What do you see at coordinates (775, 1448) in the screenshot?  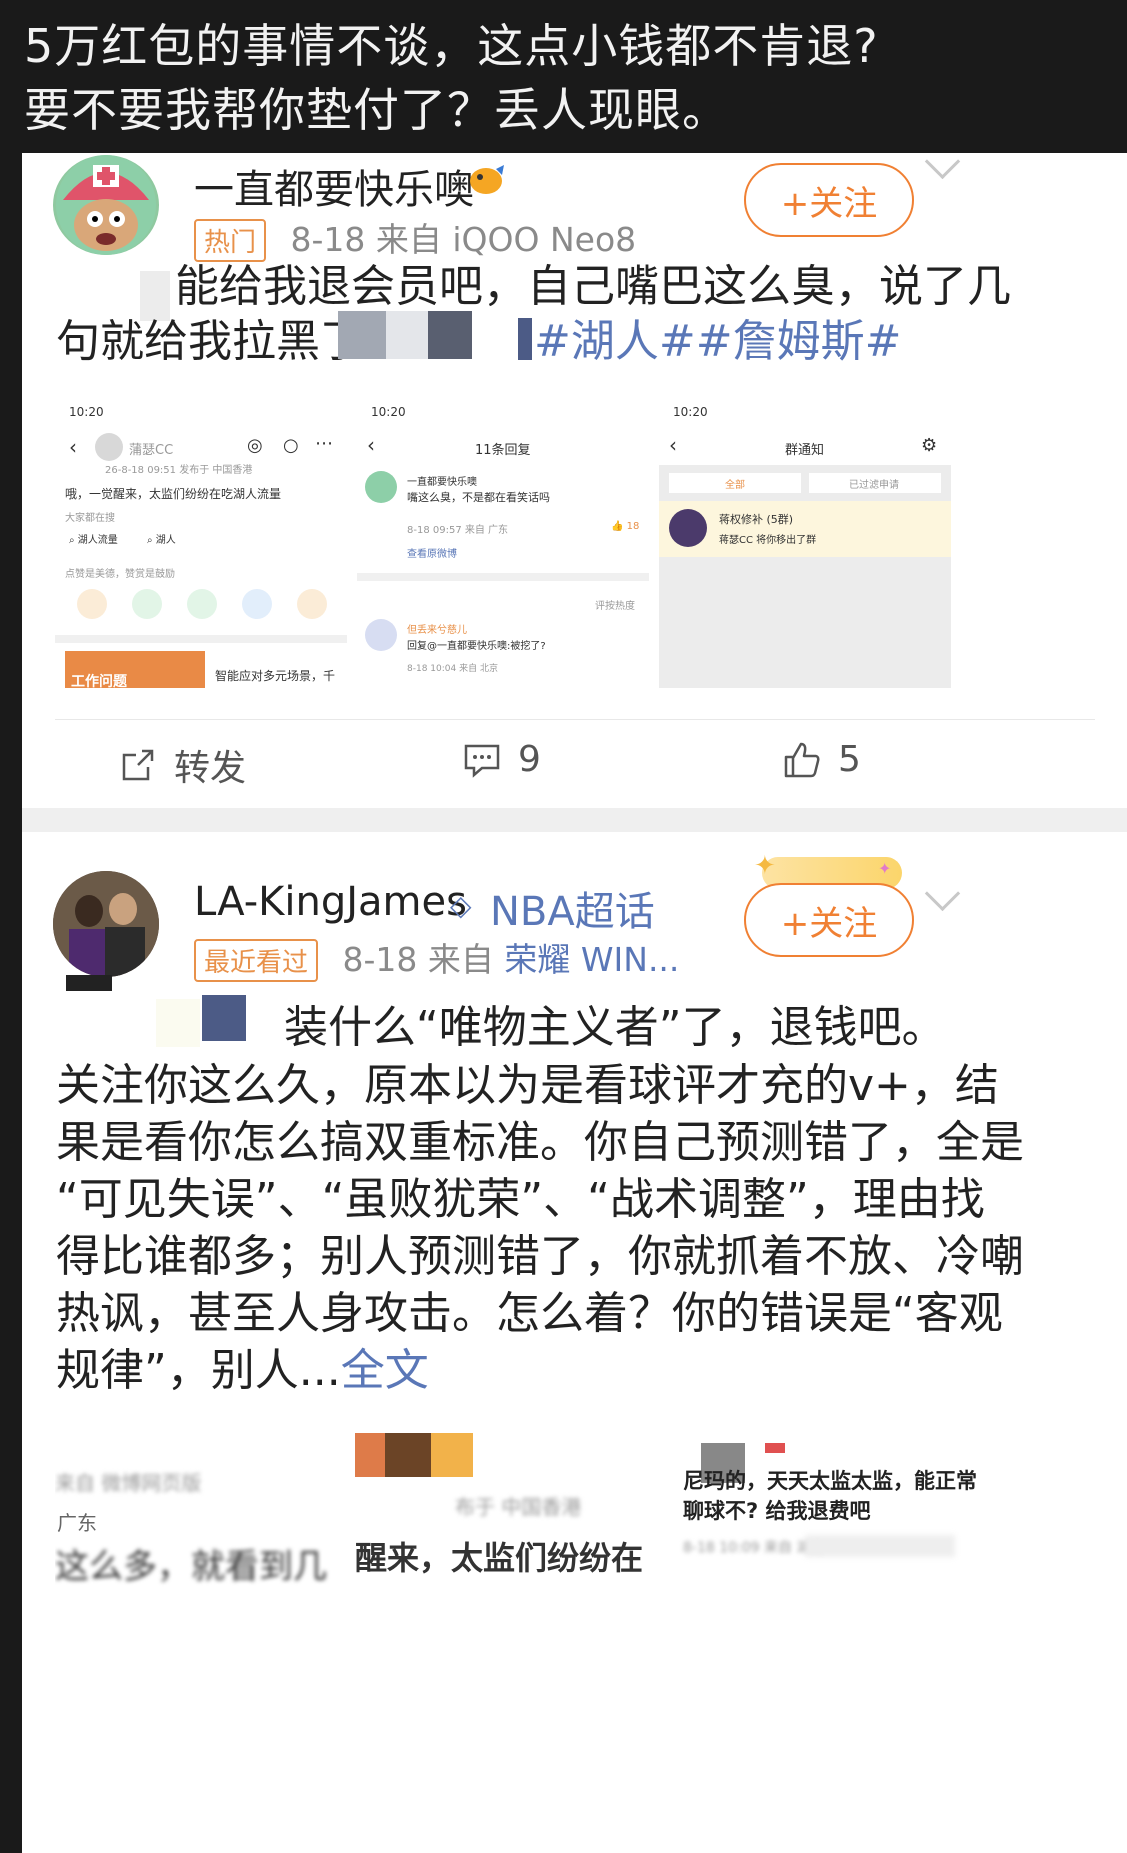 I see `vip-badge-icon` at bounding box center [775, 1448].